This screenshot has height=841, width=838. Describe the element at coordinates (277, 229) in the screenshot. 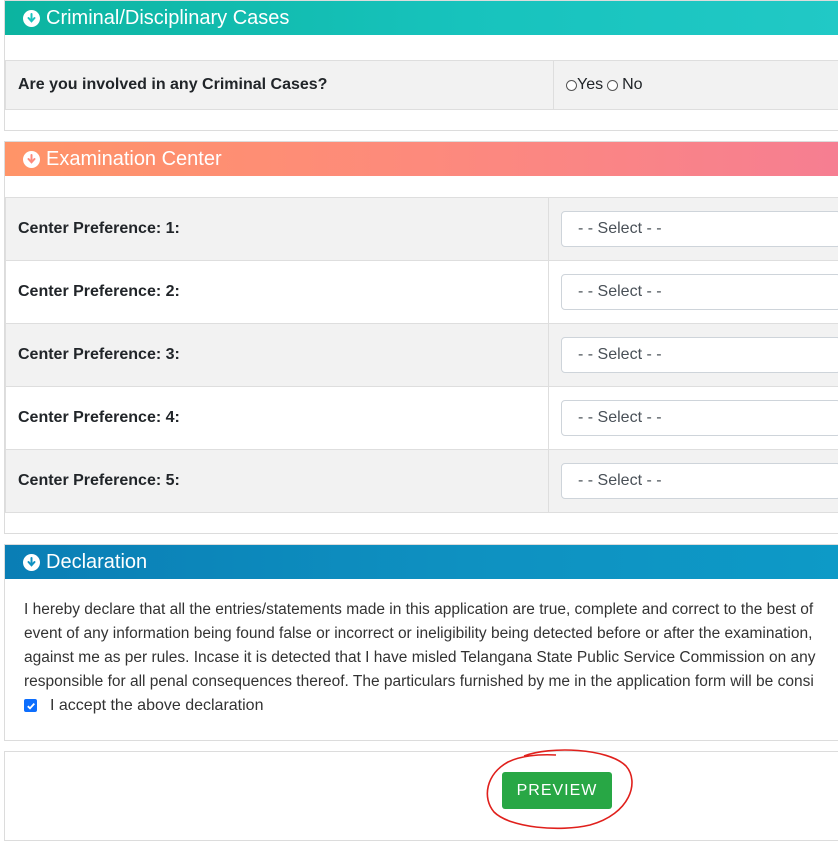

I see `center-preference-label: Center Preference: 1:` at that location.